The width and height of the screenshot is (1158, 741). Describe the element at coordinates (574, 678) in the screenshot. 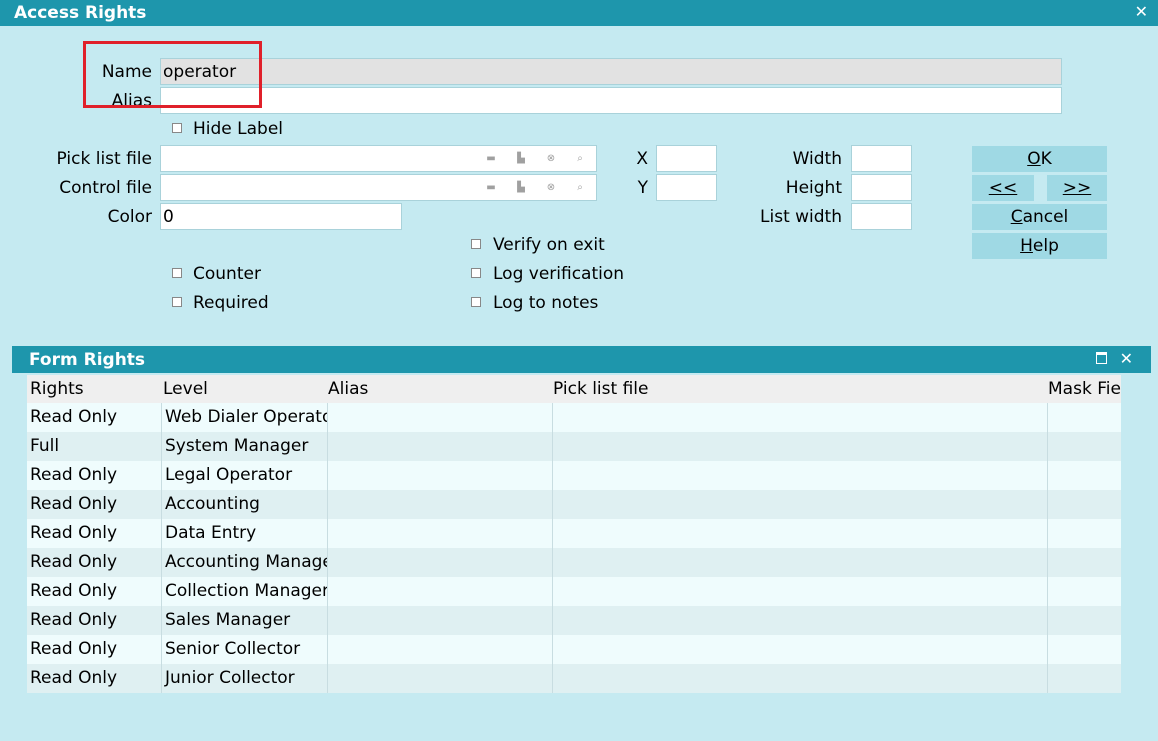

I see `table-row: Read Only Junior Collector` at that location.